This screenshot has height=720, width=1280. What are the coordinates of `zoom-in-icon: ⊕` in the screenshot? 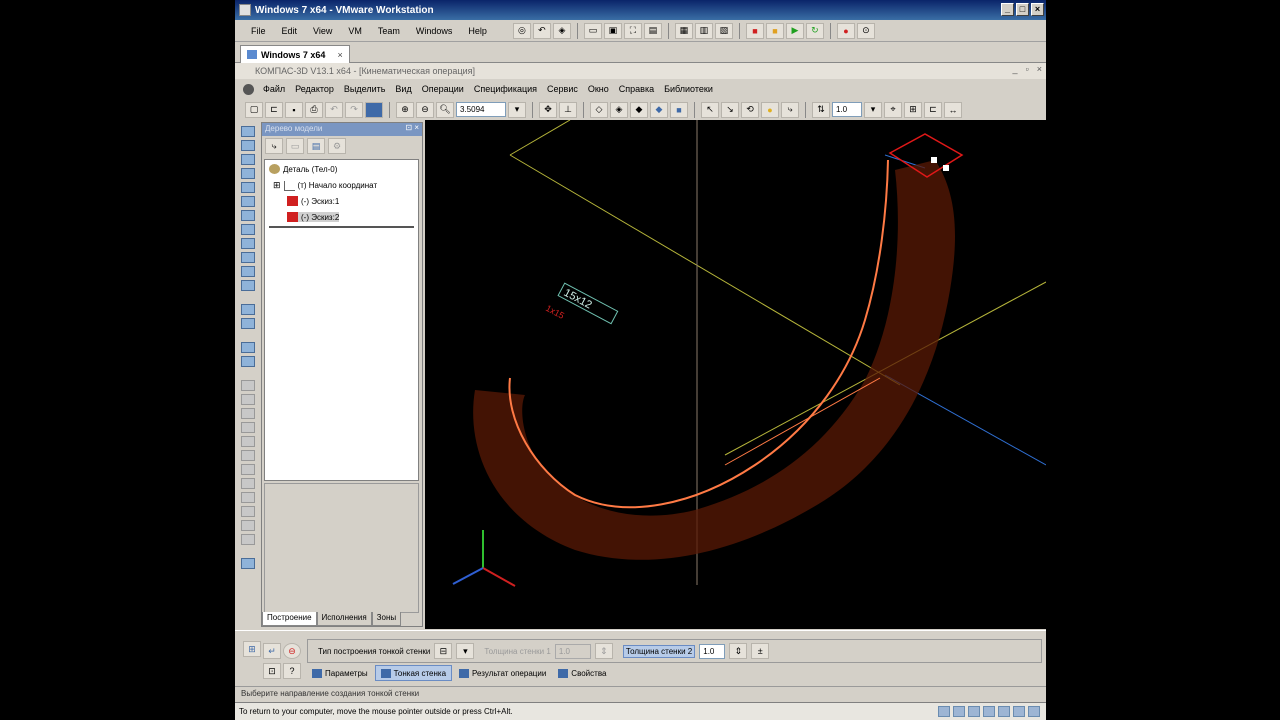 It's located at (405, 109).